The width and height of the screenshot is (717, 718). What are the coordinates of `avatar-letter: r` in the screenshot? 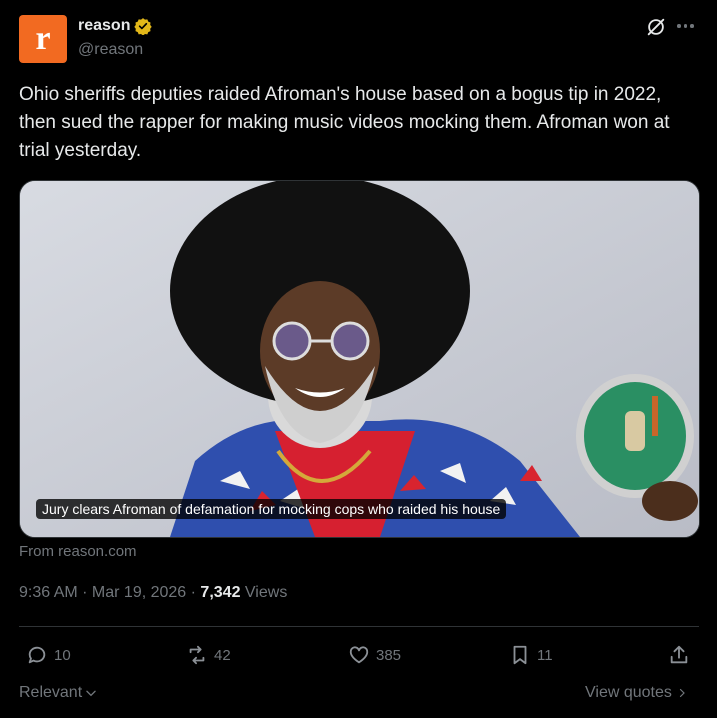 It's located at (43, 38).